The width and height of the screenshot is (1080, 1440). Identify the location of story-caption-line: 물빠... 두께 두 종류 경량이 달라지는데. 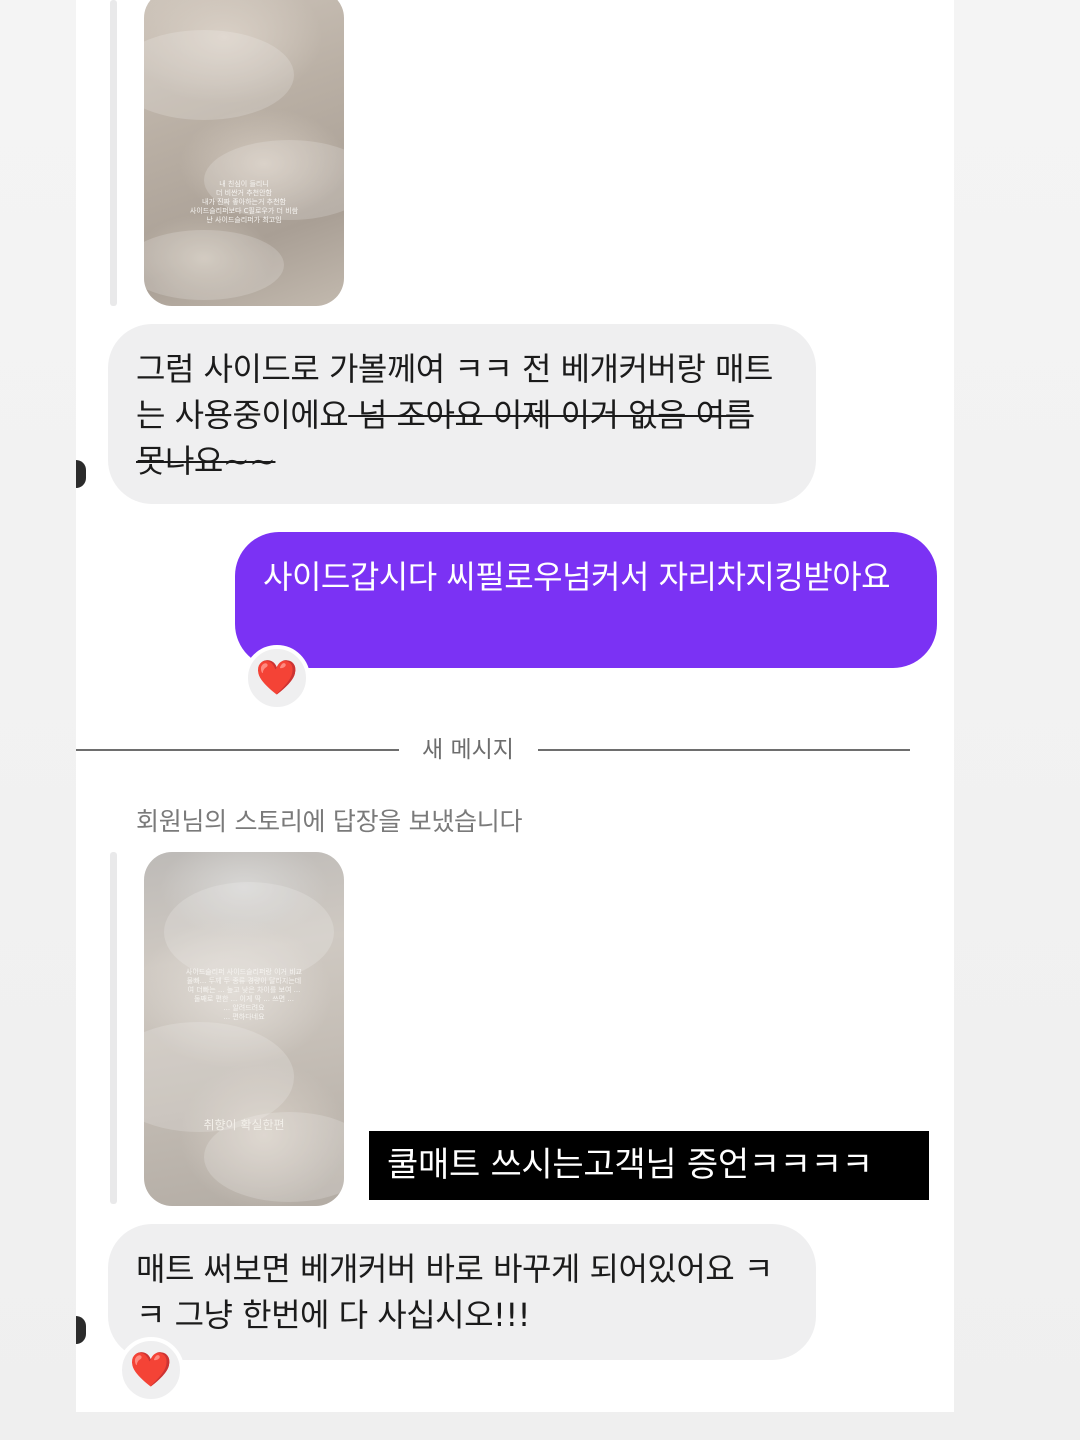
(244, 981).